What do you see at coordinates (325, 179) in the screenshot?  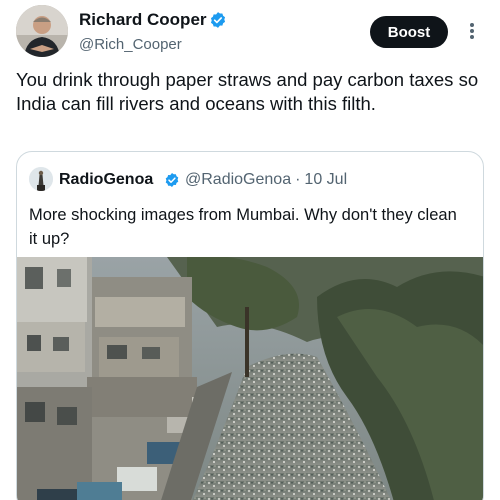 I see `quote-date: 10 Jul` at bounding box center [325, 179].